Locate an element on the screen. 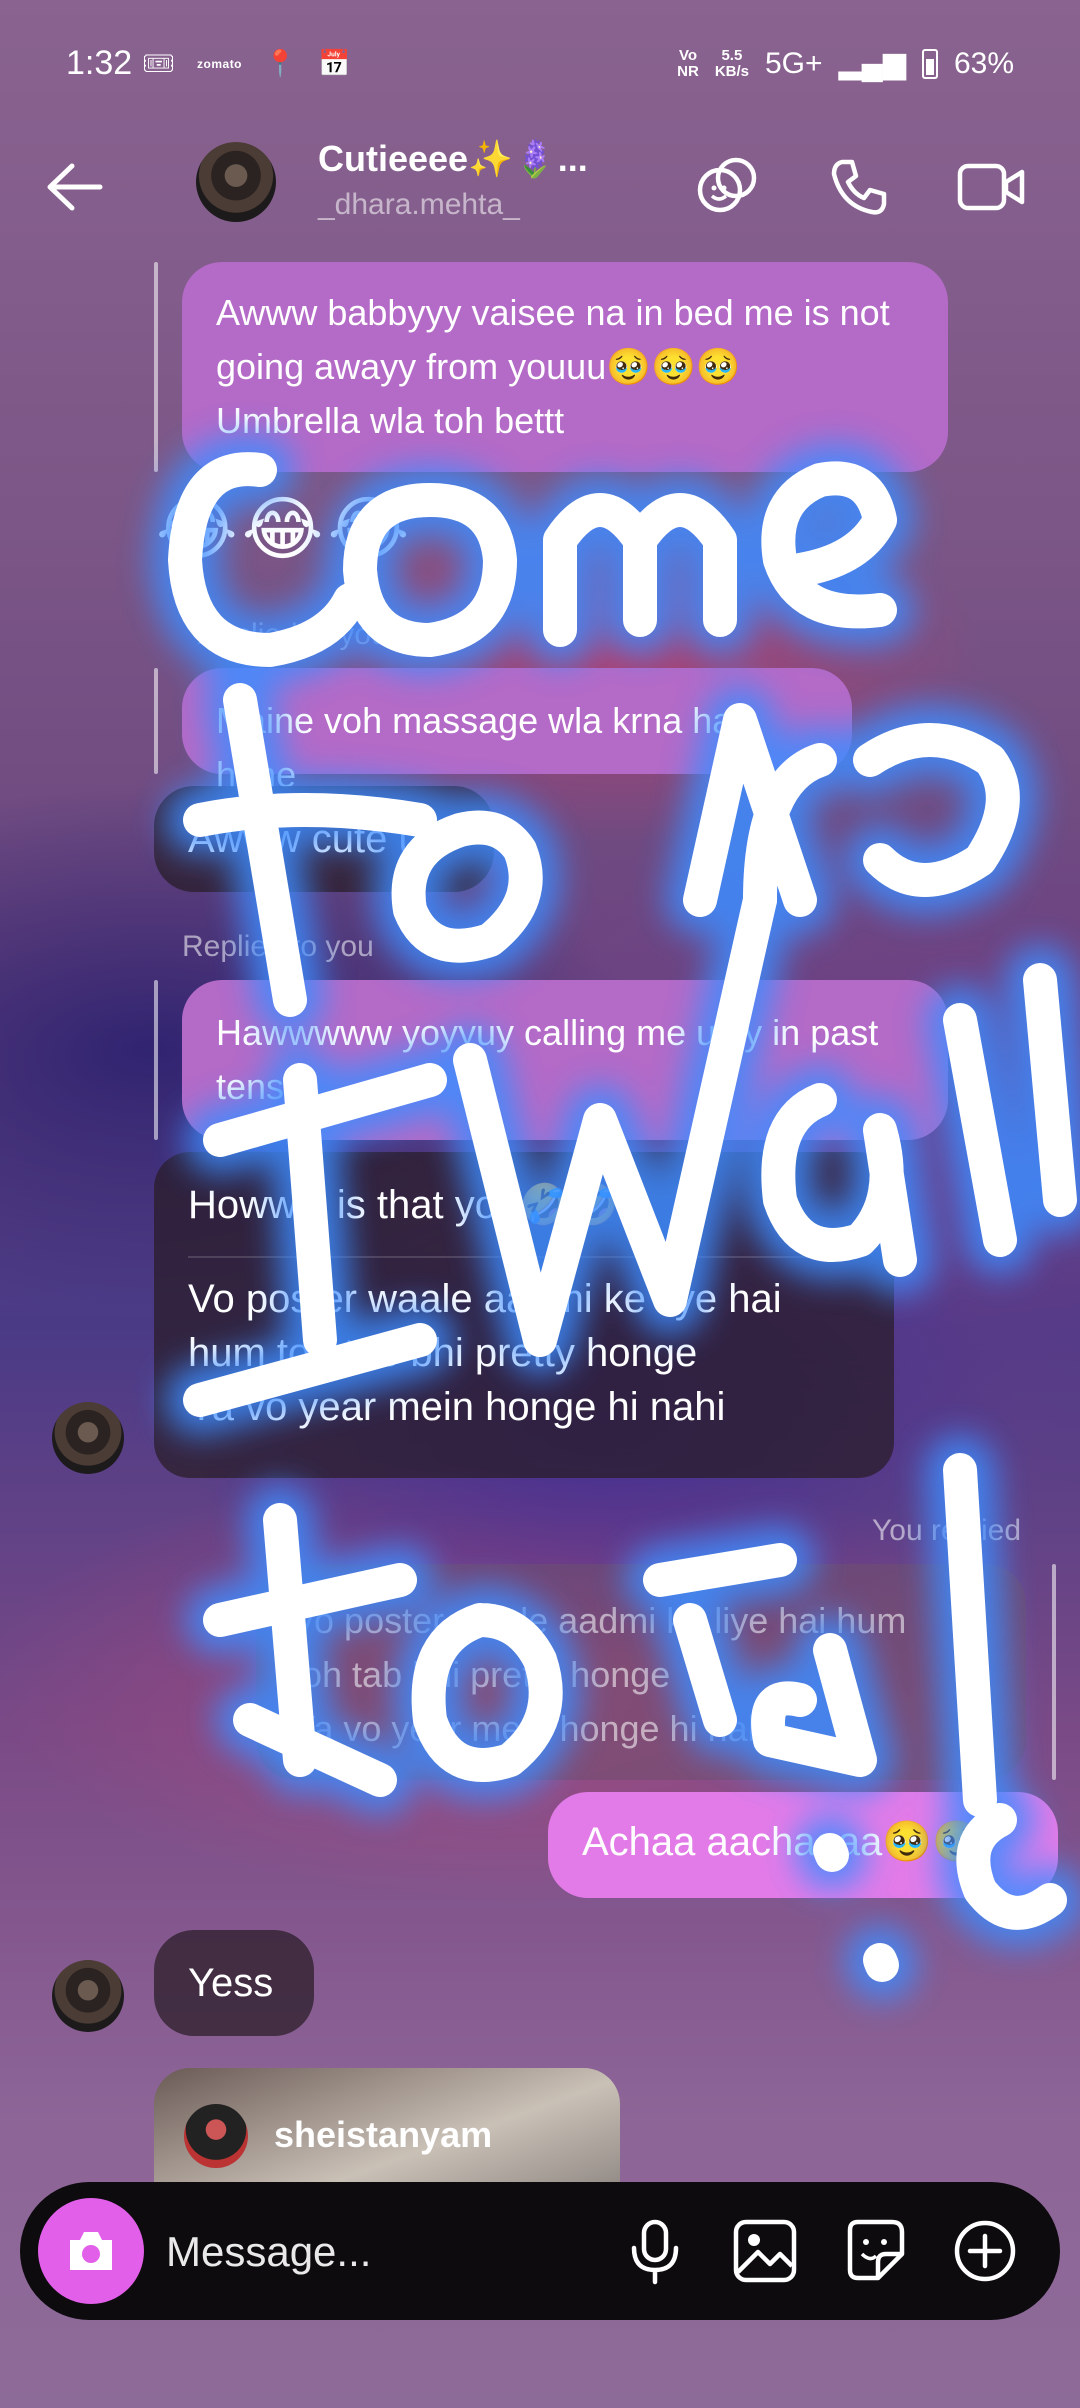 Image resolution: width=1080 pixels, height=2408 pixels. message-text: hum toh tab bhi pretty honge is located at coordinates (443, 1353).